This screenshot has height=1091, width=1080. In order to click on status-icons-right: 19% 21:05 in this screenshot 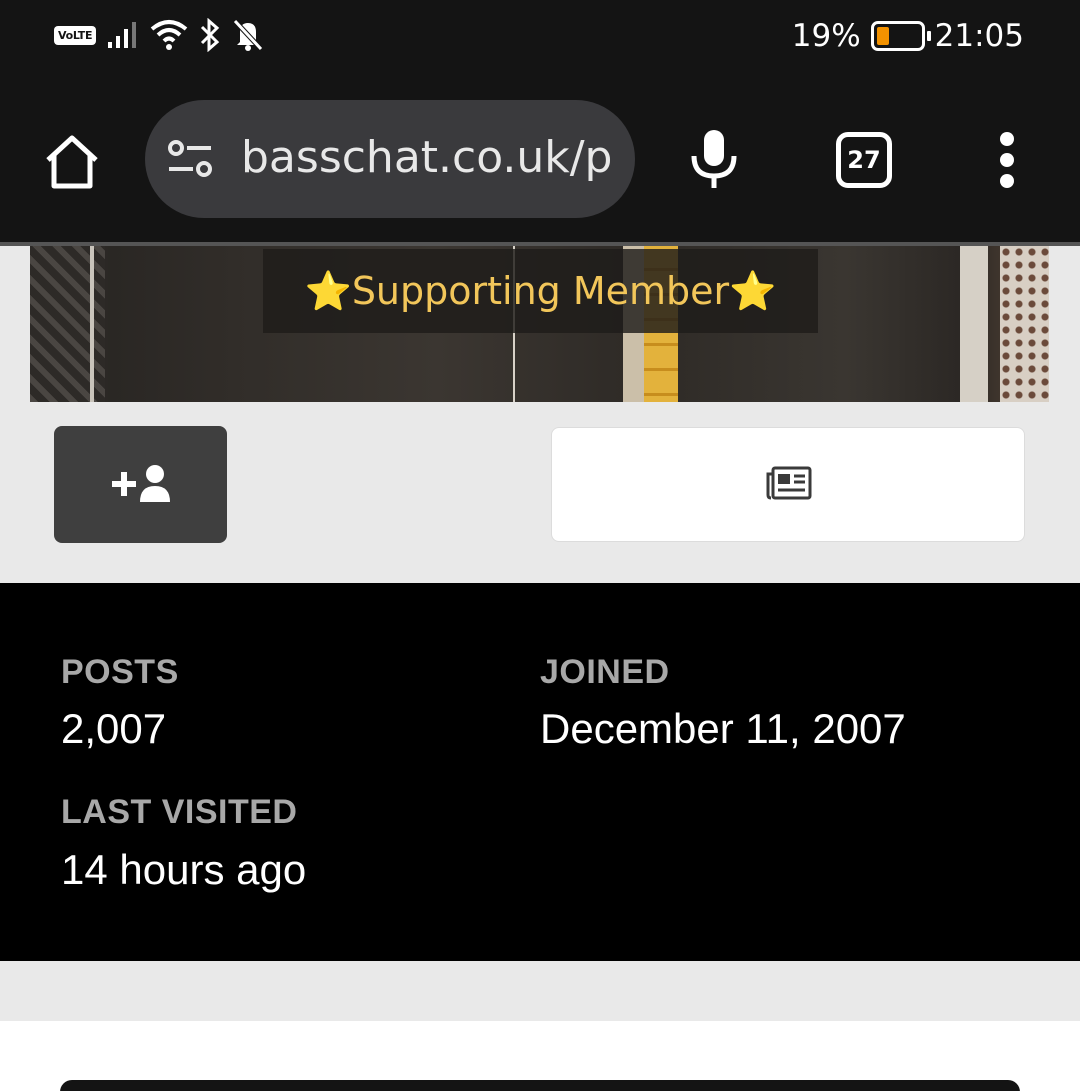, I will do `click(908, 36)`.